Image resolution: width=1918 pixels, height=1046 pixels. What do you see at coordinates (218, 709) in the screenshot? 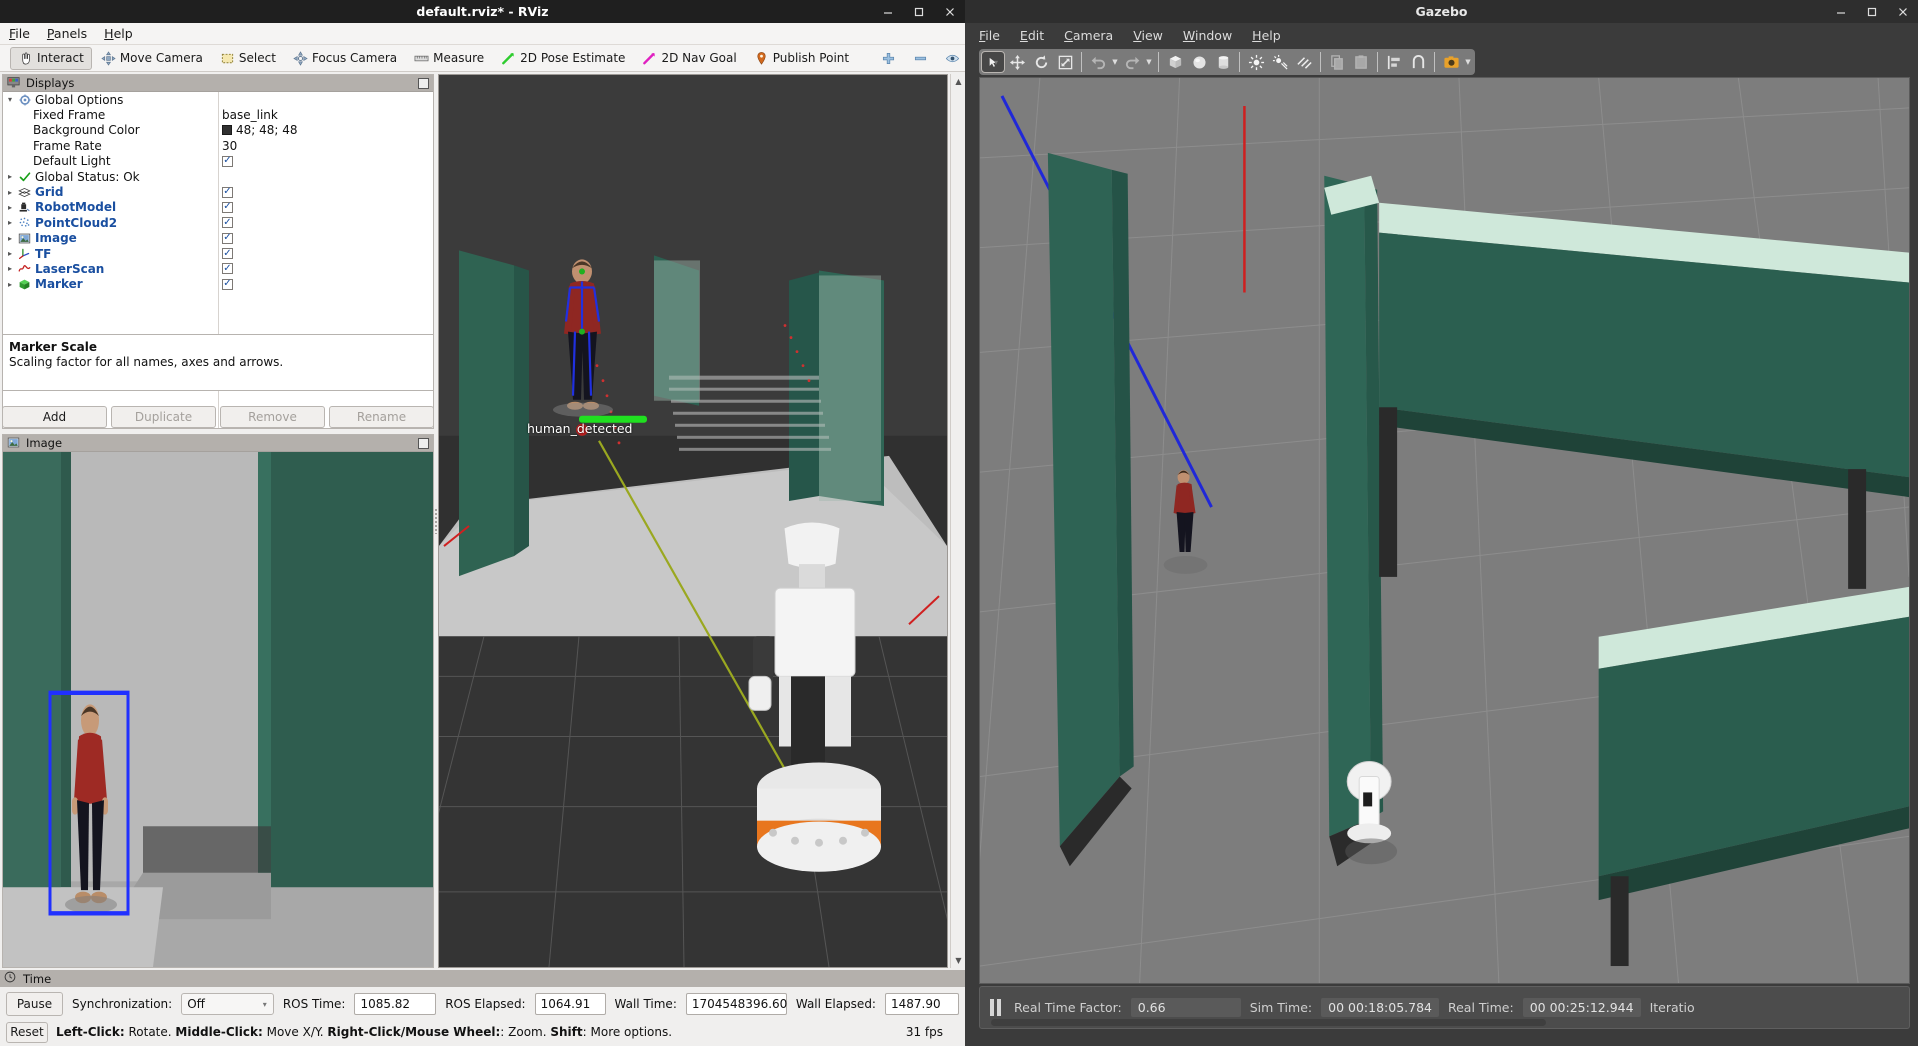
I see `camera-image-view` at bounding box center [218, 709].